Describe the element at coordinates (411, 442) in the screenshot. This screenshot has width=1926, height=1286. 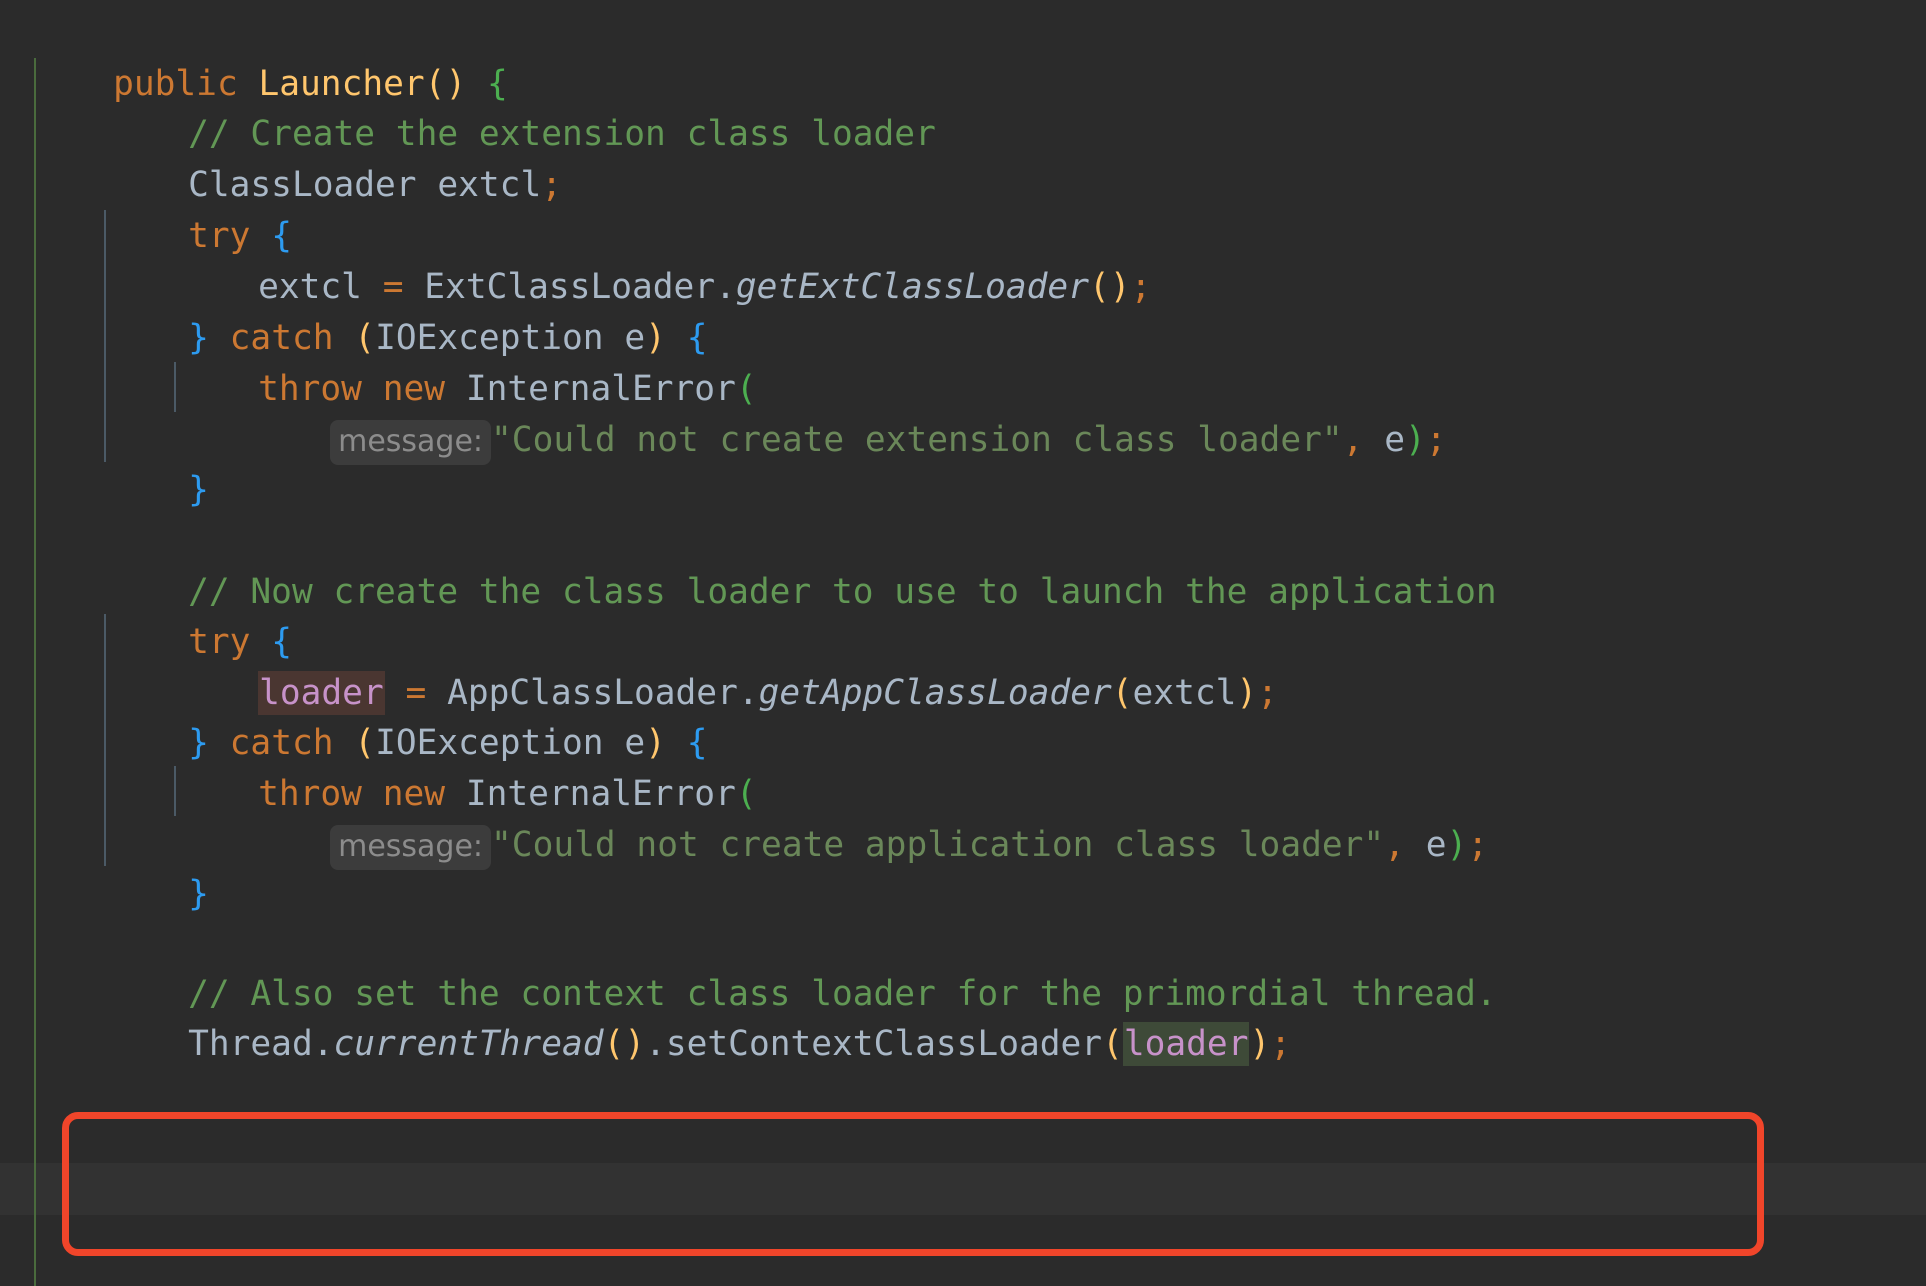
I see `parameter-hint-message-1: message:` at that location.